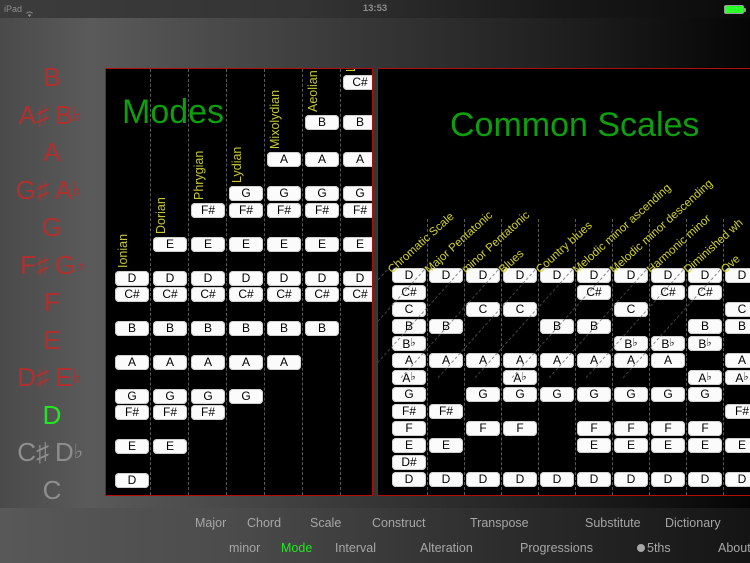 This screenshot has width=750, height=563. What do you see at coordinates (52, 302) in the screenshot?
I see `note-natural: F` at bounding box center [52, 302].